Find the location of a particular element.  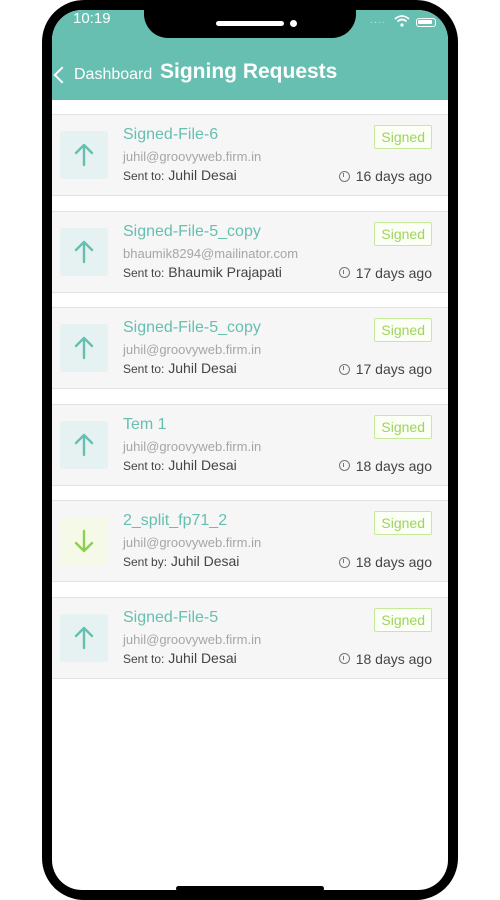

status-time: 10:19 is located at coordinates (92, 18).